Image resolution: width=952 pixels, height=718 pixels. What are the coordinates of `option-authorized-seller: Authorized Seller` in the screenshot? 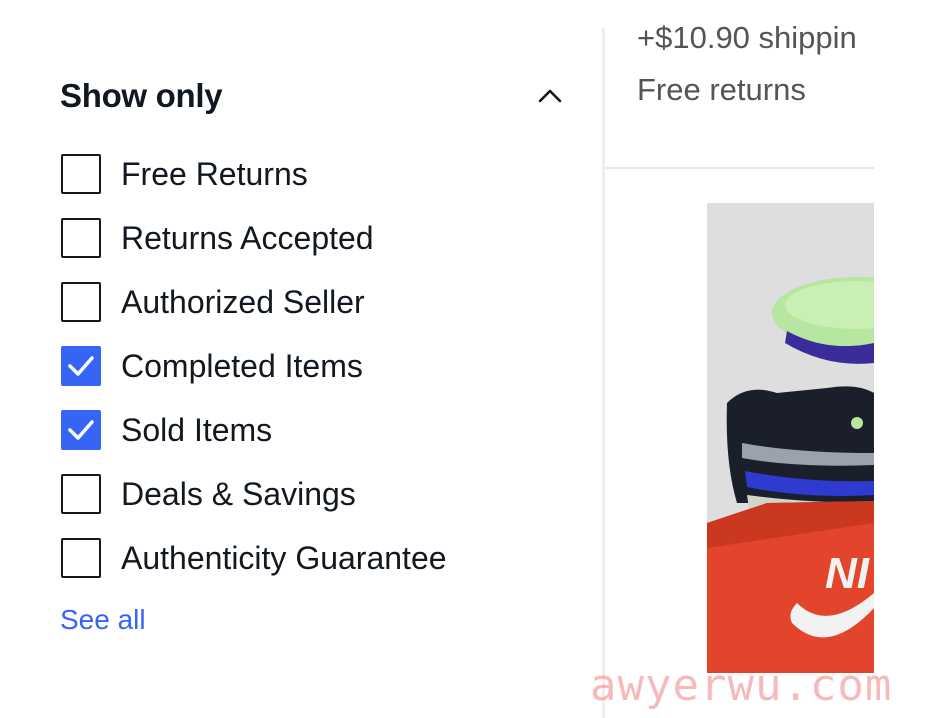 It's located at (321, 302).